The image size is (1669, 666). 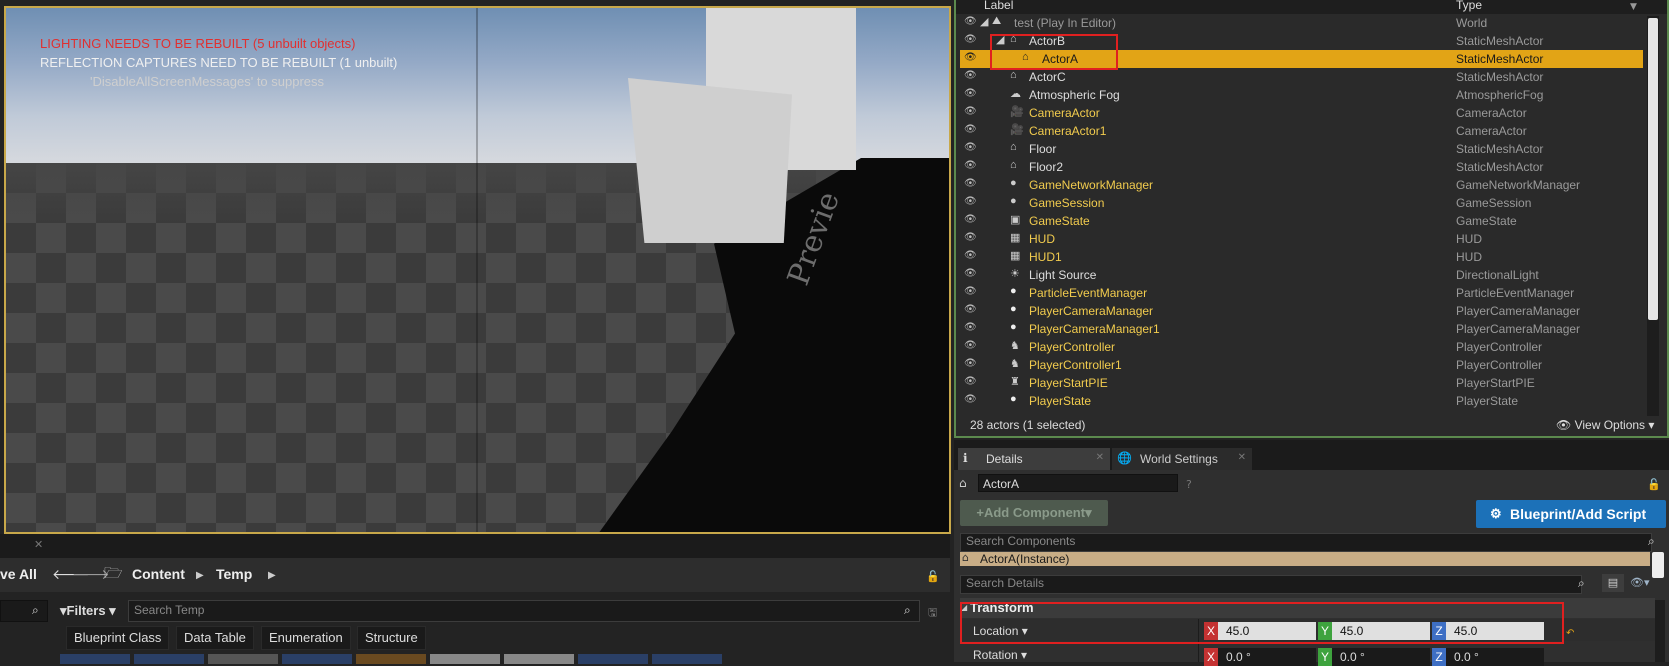 What do you see at coordinates (1640, 582) in the screenshot?
I see `eye-icon: 👁▾` at bounding box center [1640, 582].